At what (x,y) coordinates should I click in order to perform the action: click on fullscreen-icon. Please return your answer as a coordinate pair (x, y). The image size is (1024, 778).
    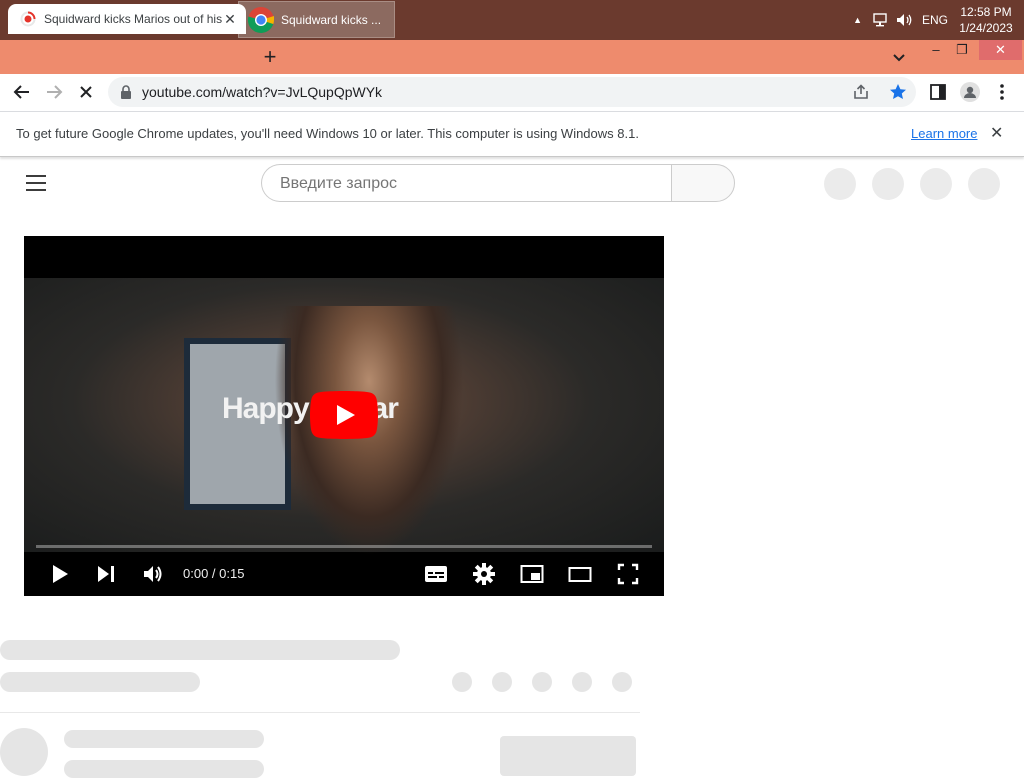
    Looking at the image, I should click on (628, 574).